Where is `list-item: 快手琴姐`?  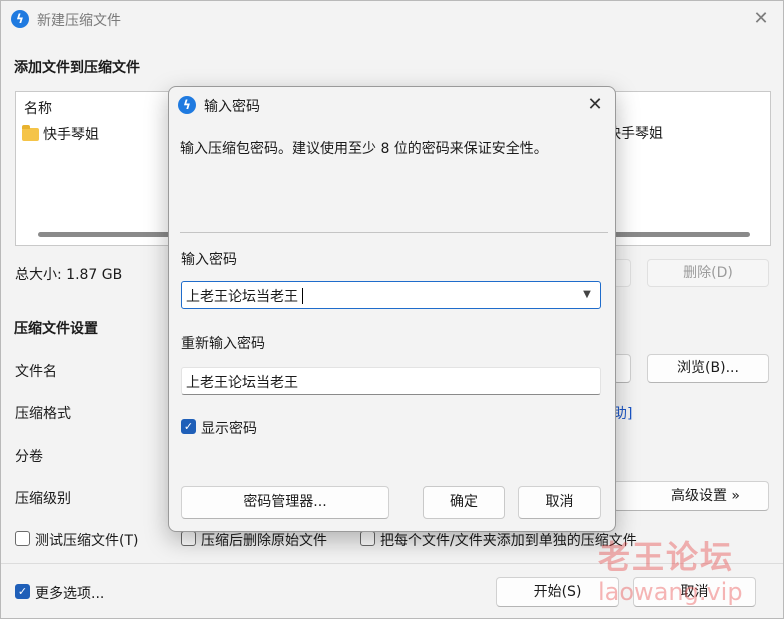 list-item: 快手琴姐 is located at coordinates (60, 134).